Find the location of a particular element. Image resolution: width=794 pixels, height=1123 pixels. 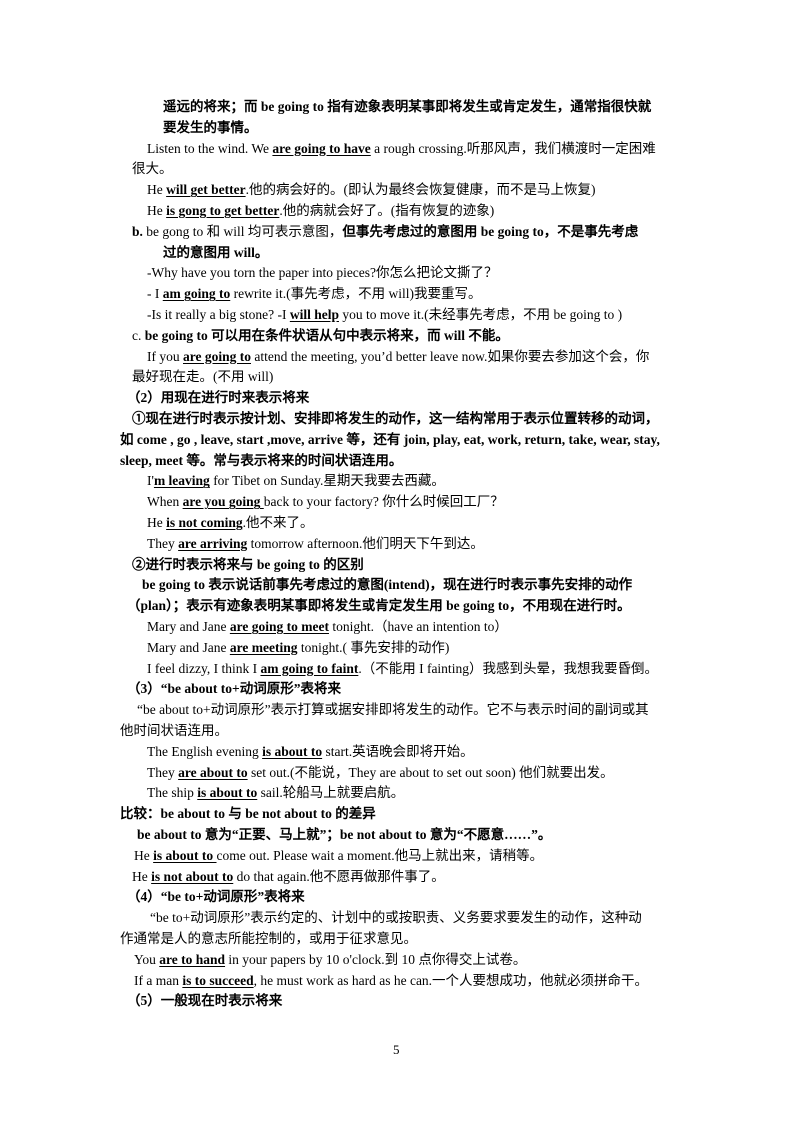

text-segment: .他的病就会好了。(指有恢复的迹象) is located at coordinates (387, 210).